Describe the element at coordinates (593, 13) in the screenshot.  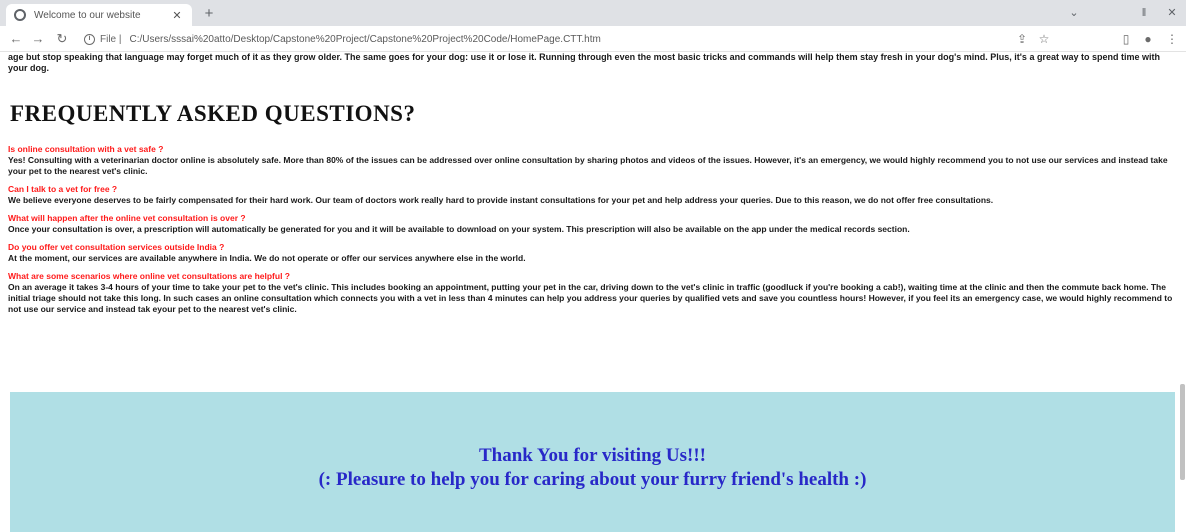
I see `tab-strip: Welcome to our website ✕ + ⌄ ‖ ✕` at that location.